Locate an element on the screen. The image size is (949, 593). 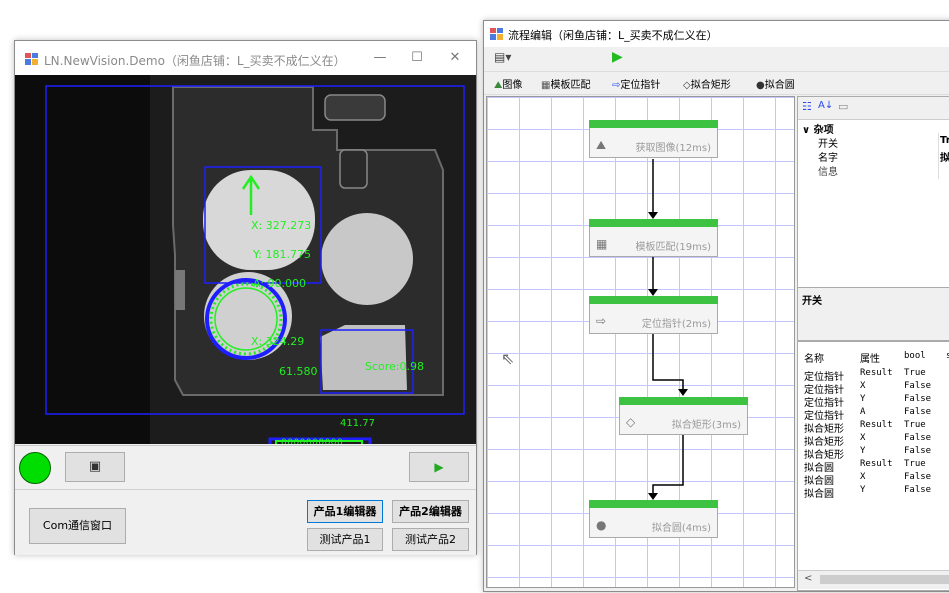
x-coordinate-label: X: 327.273 is located at coordinates (281, 225).